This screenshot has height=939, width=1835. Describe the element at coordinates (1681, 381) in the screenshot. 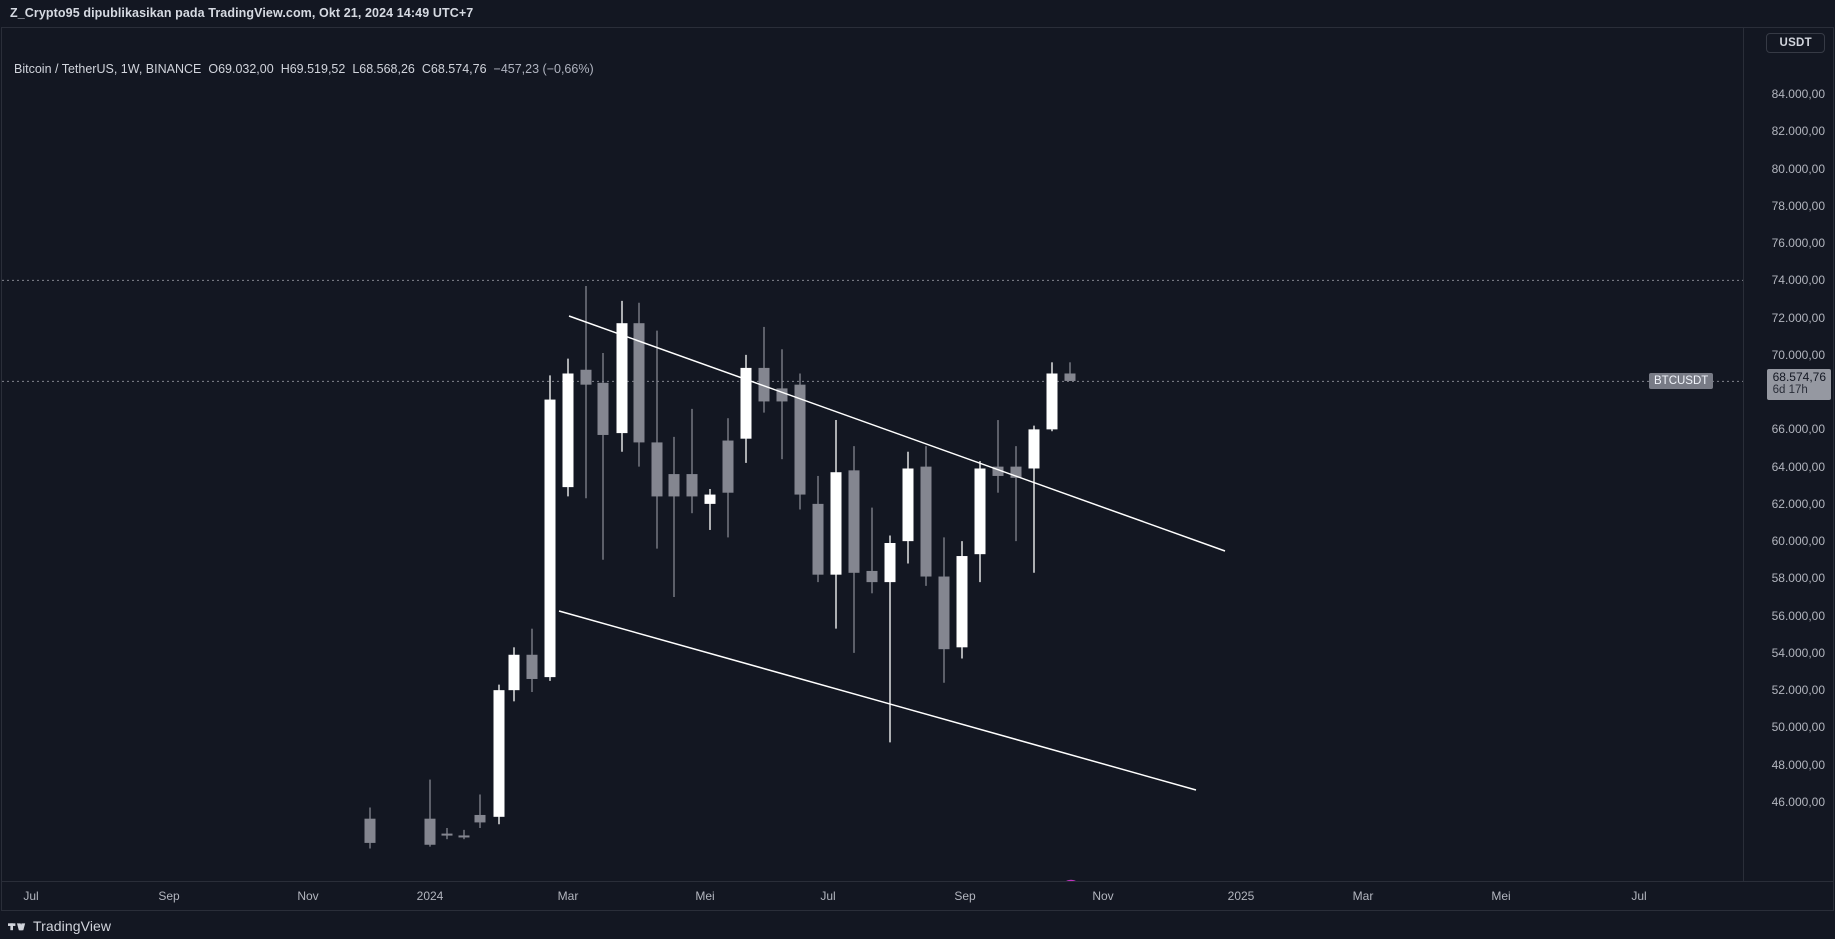

I see `ticker-tag-btcusdt: BTCUSDT` at that location.